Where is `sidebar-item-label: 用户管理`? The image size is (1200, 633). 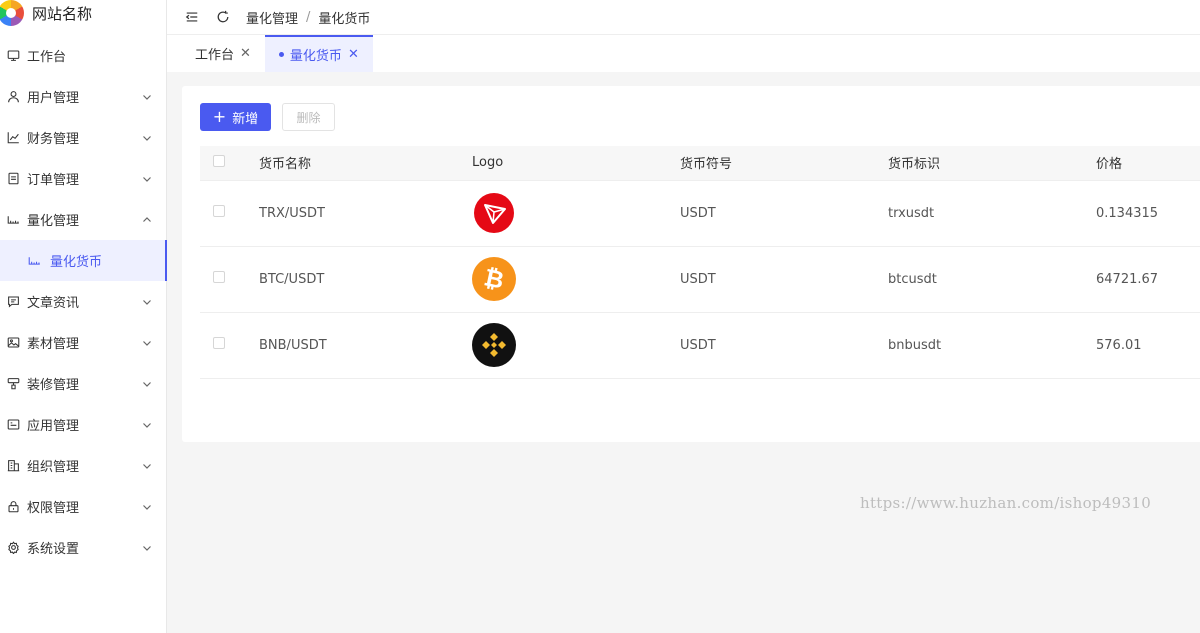
sidebar-item-label: 用户管理 is located at coordinates (53, 98).